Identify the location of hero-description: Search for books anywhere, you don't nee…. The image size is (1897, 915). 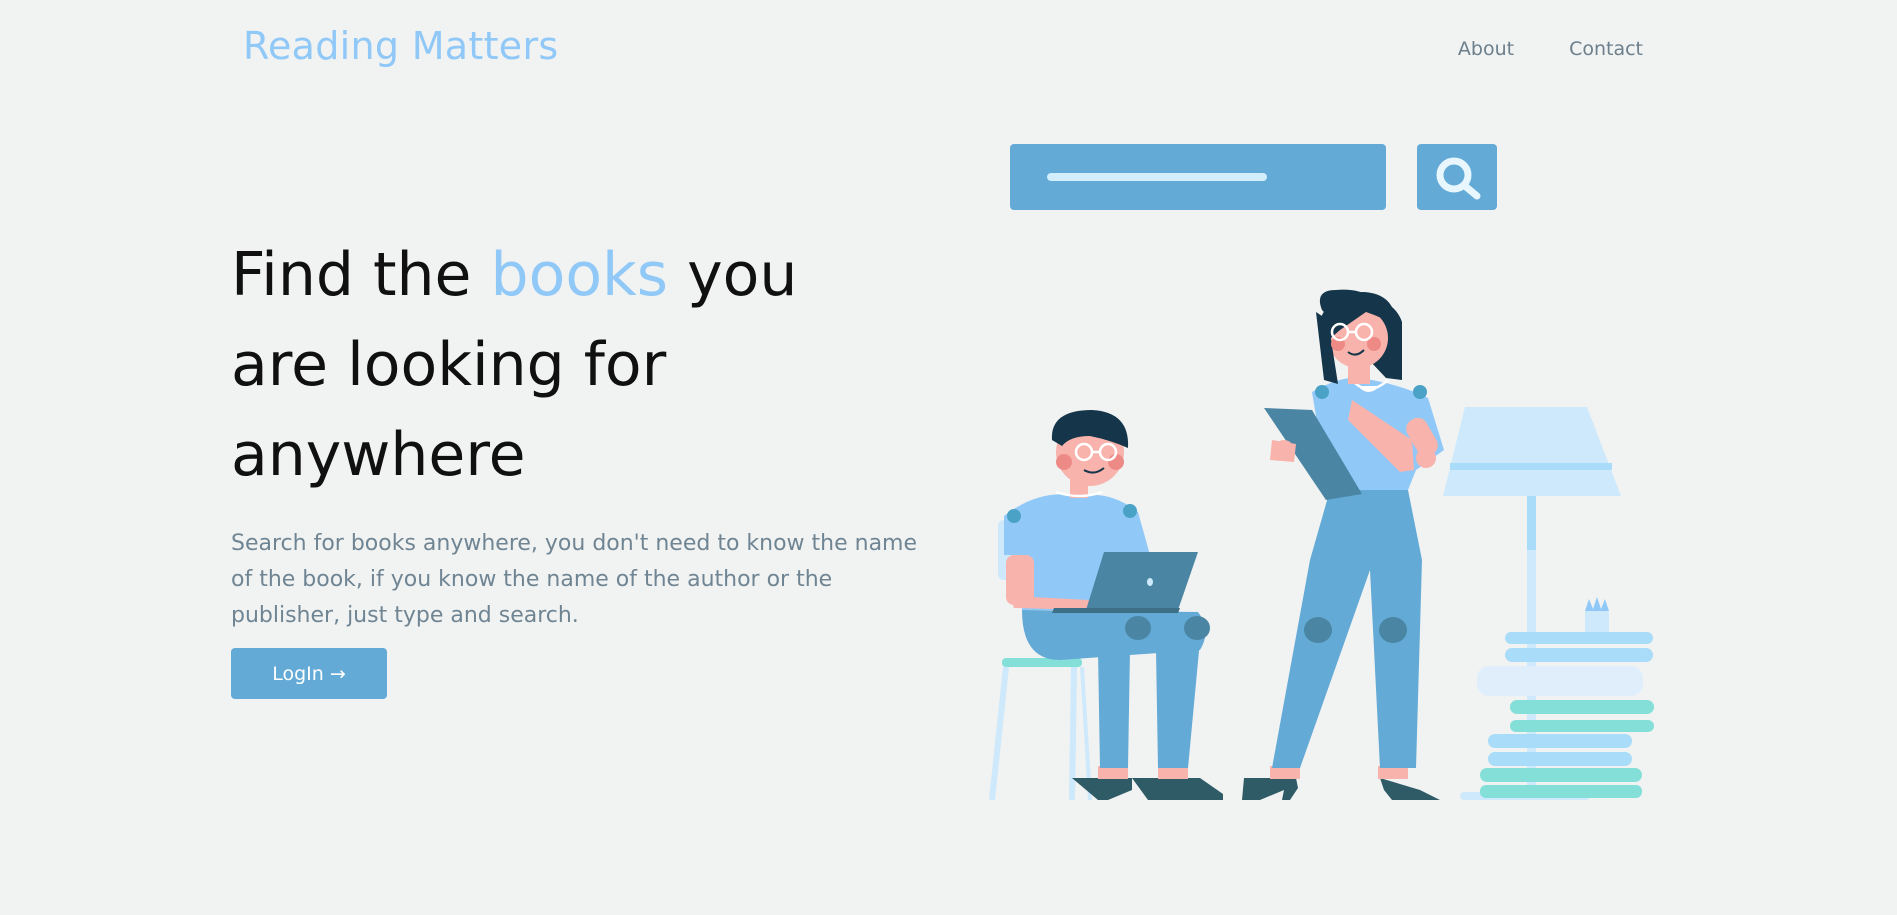
(574, 579).